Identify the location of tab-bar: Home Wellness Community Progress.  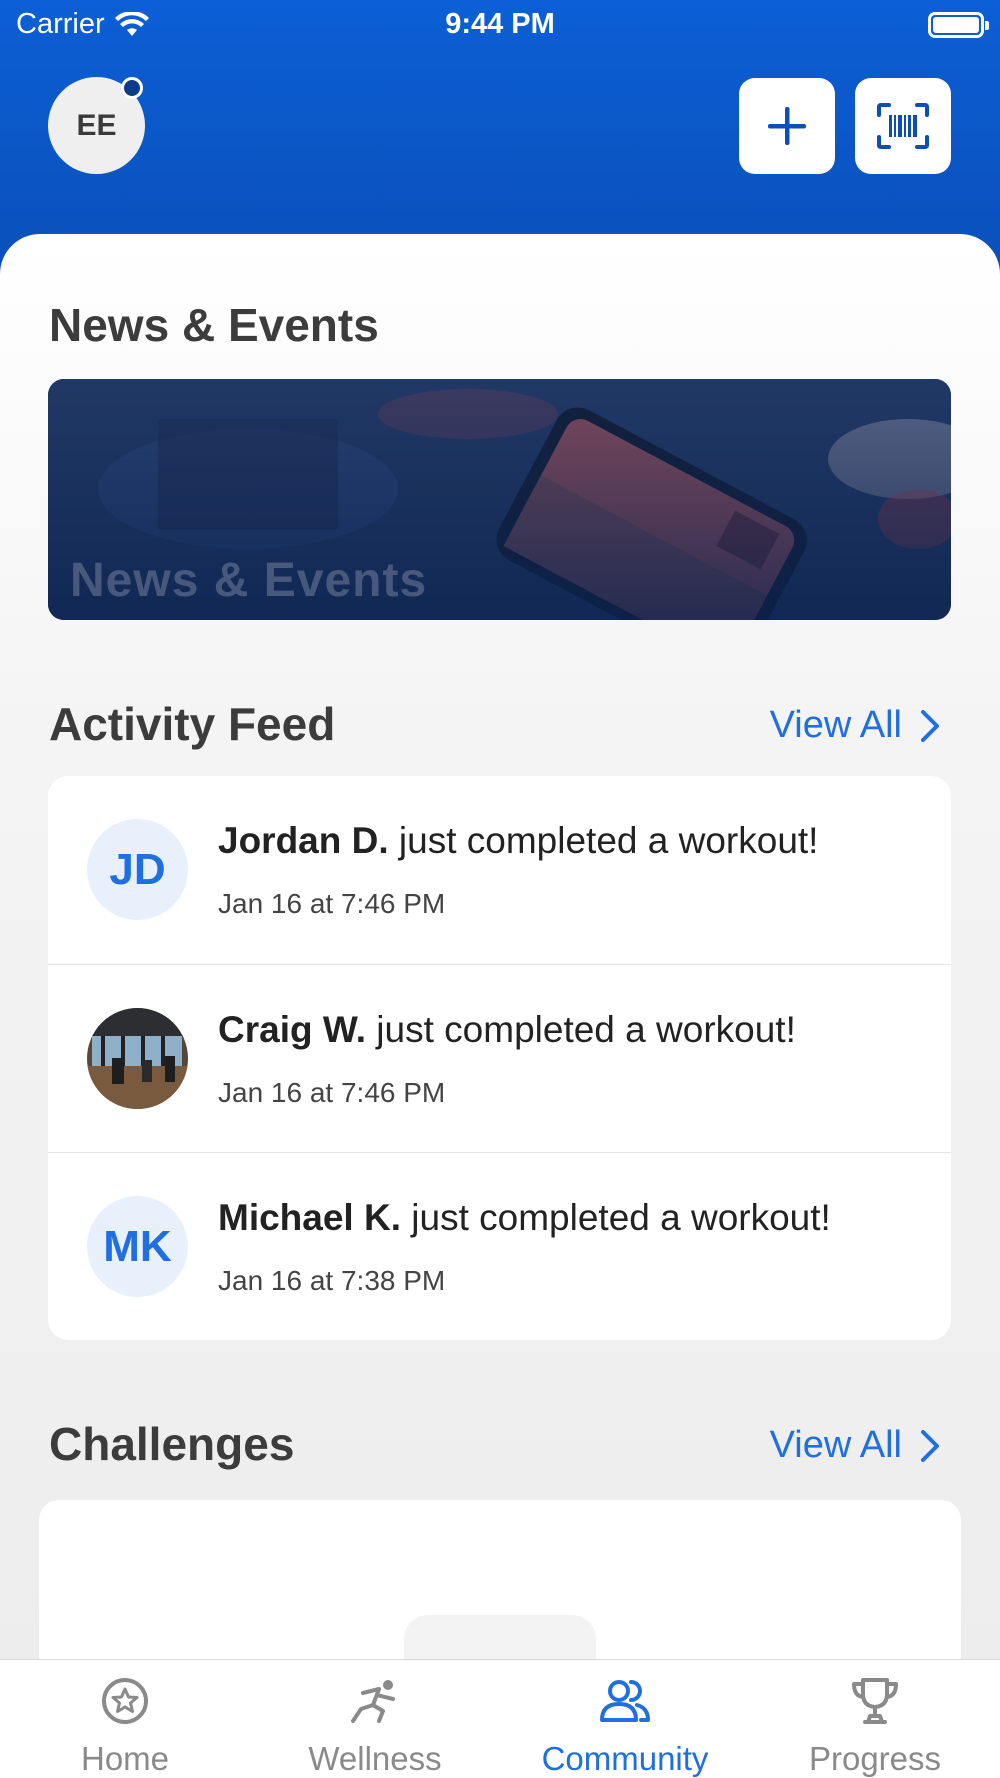
(500, 1718).